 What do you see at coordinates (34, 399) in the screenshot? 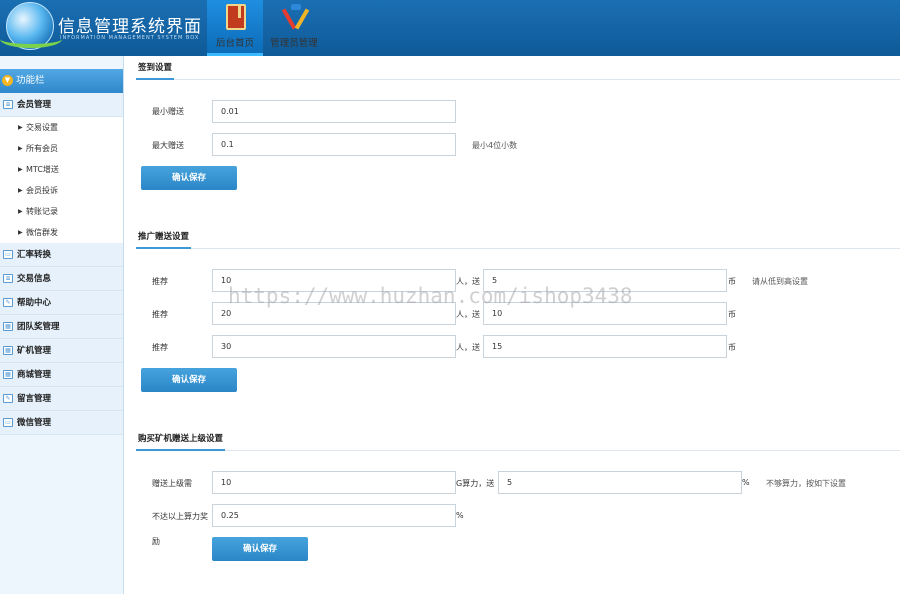
I see `sidebar-group-label: 留言管理` at bounding box center [34, 399].